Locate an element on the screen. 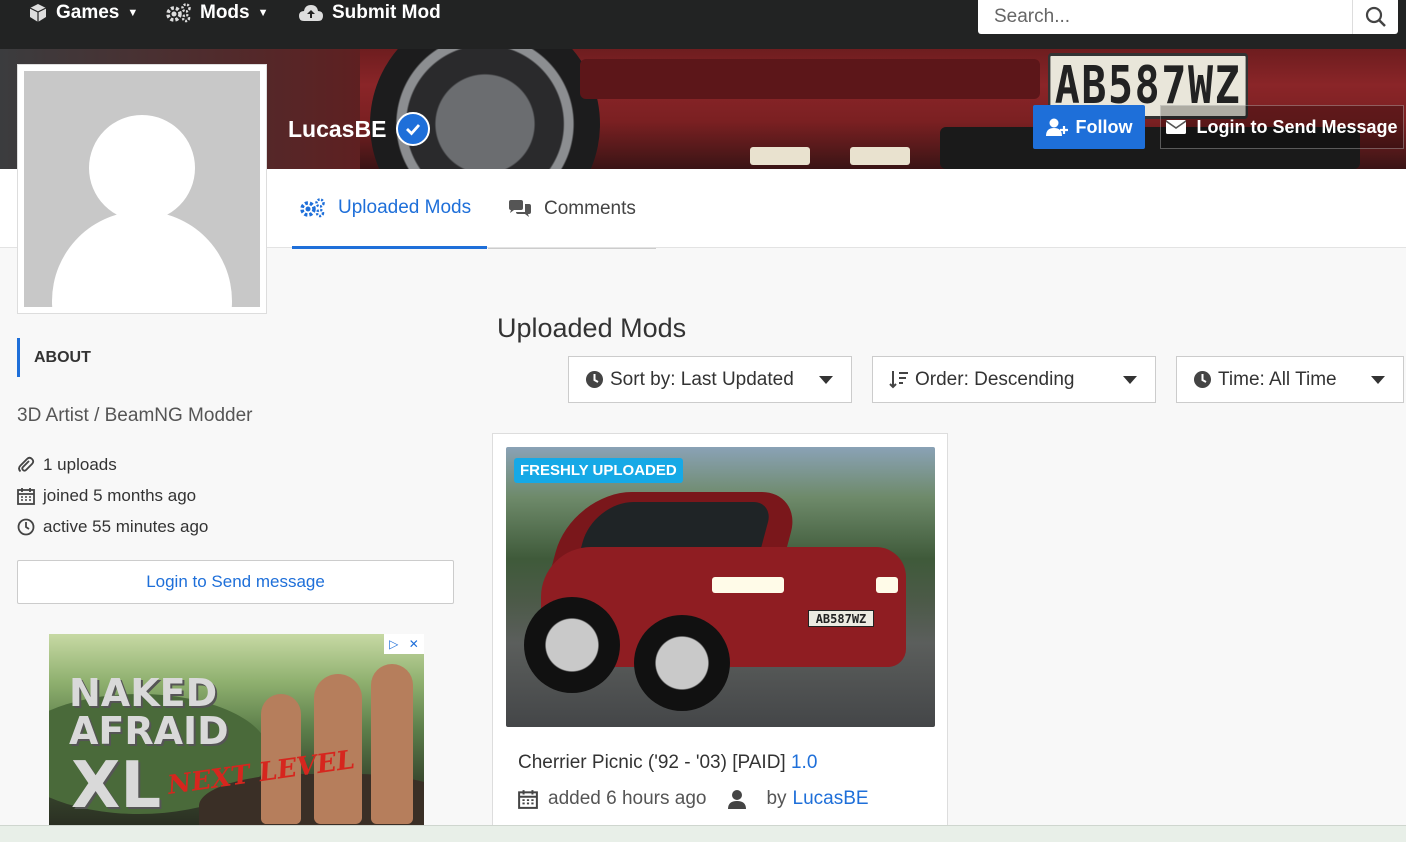  mod-meta: added 6 hours ago by LucasBE is located at coordinates (693, 799).